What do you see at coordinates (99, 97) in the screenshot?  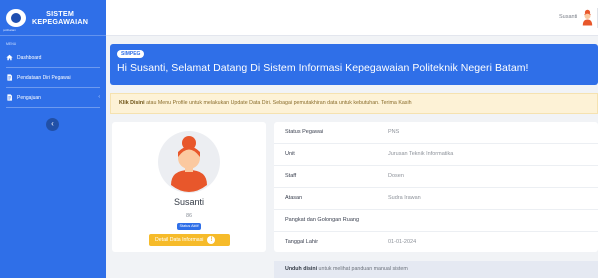 I see `chevron-left-icon: ‹` at bounding box center [99, 97].